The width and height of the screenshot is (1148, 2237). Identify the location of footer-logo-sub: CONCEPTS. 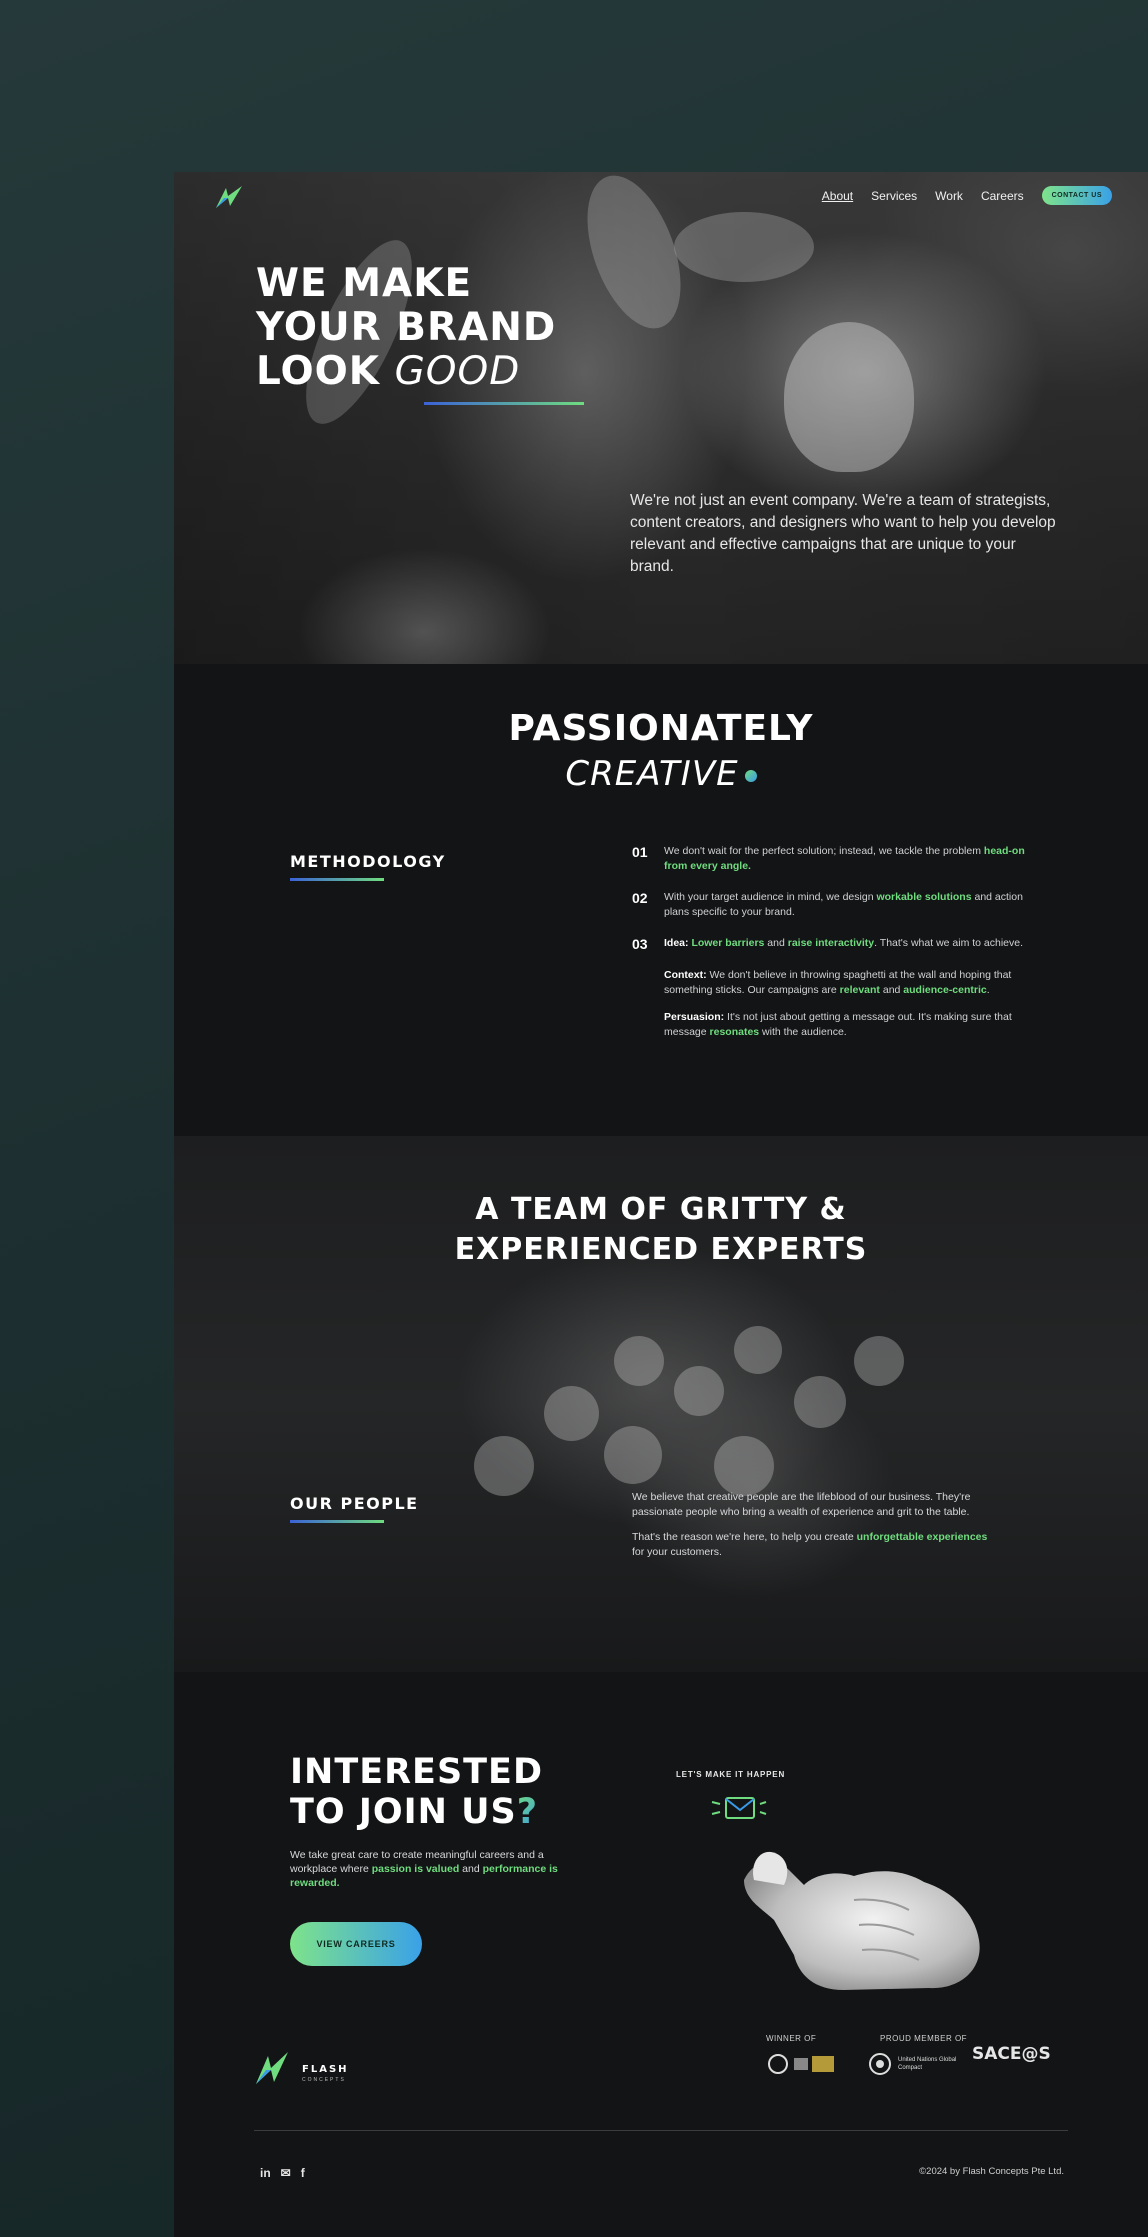
(324, 2080).